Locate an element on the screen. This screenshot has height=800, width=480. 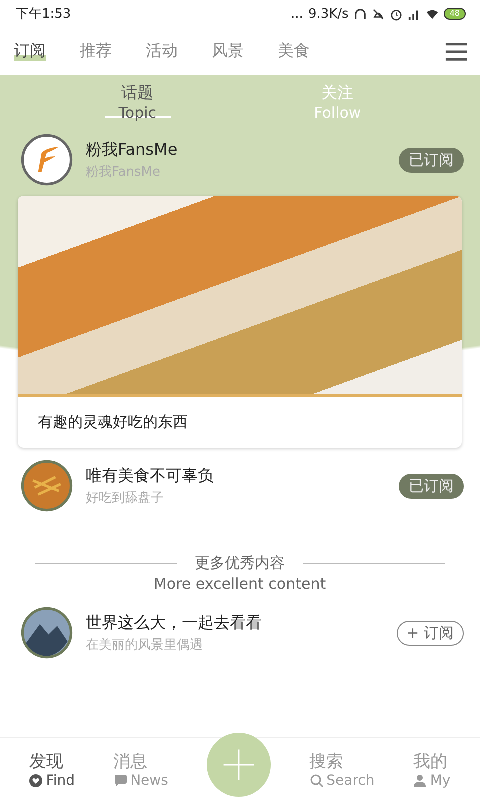
channel-name: 粉我FansMe is located at coordinates (132, 150).